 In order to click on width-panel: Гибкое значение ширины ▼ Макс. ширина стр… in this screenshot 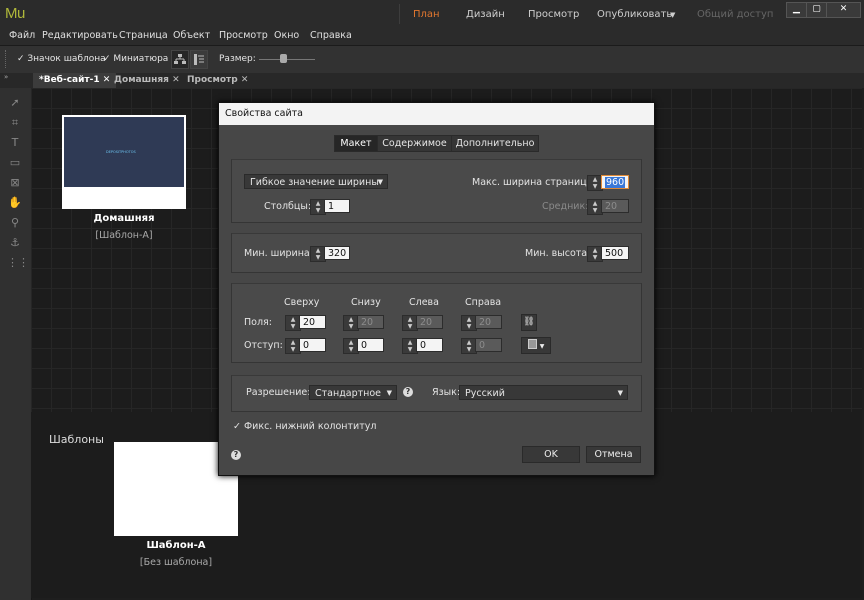, I will do `click(436, 191)`.